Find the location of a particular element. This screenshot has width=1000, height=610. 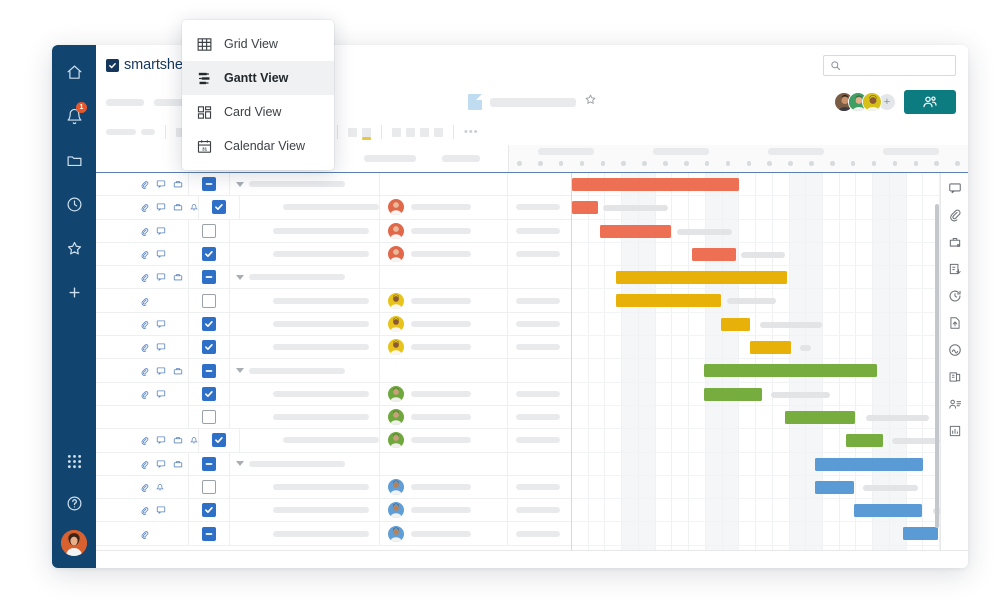

plus-icon is located at coordinates (74, 292).